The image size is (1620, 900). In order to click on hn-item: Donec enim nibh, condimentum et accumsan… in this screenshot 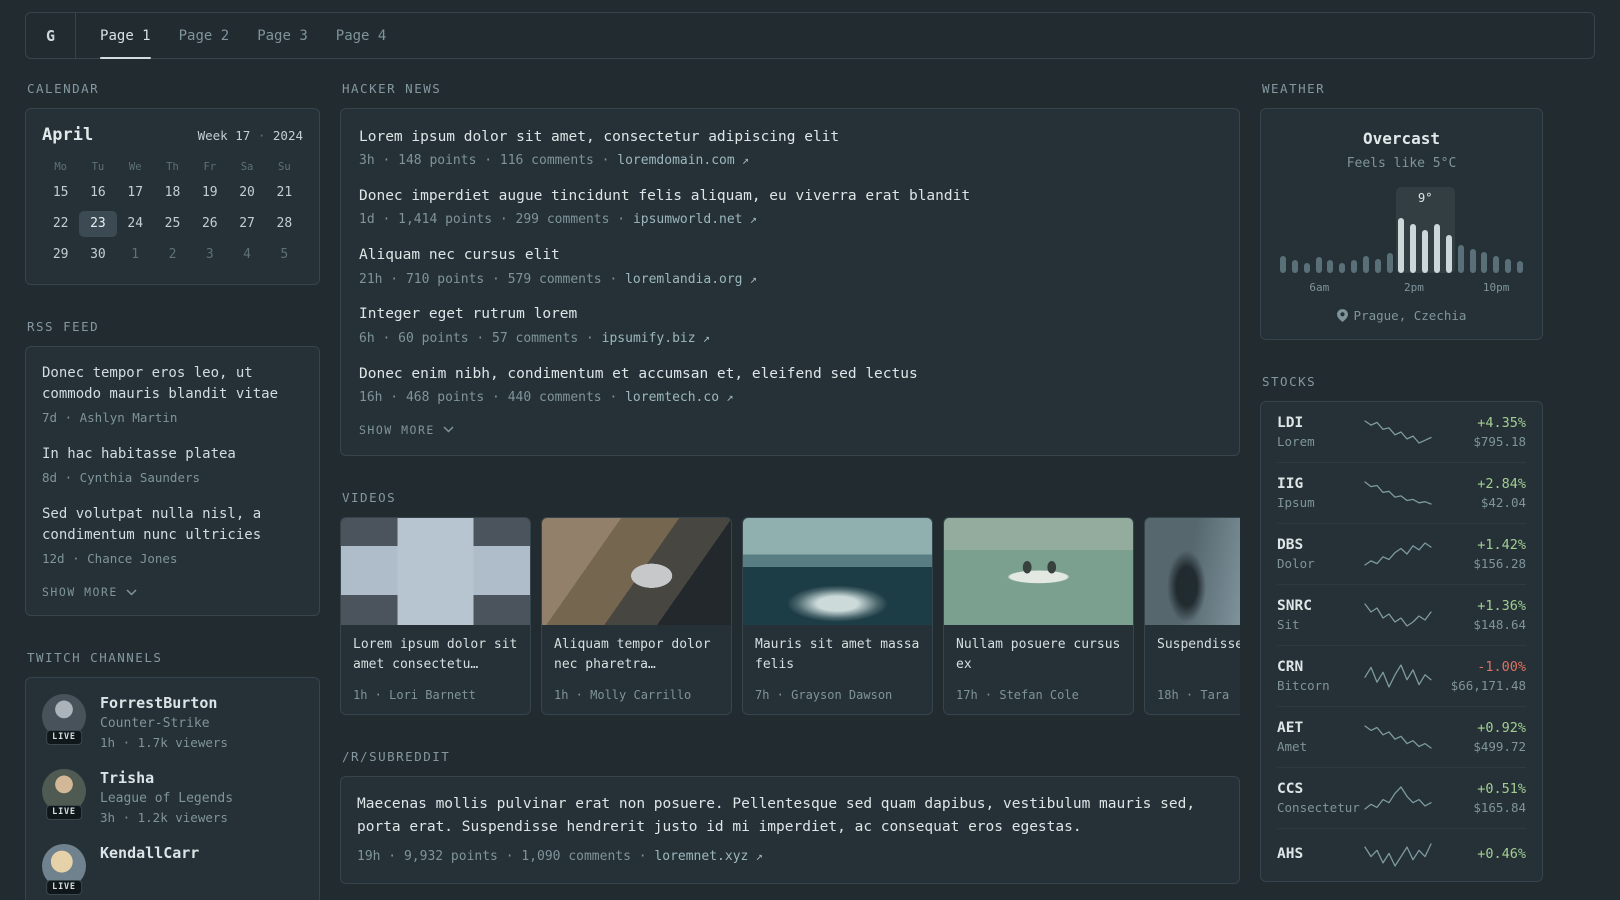, I will do `click(790, 386)`.